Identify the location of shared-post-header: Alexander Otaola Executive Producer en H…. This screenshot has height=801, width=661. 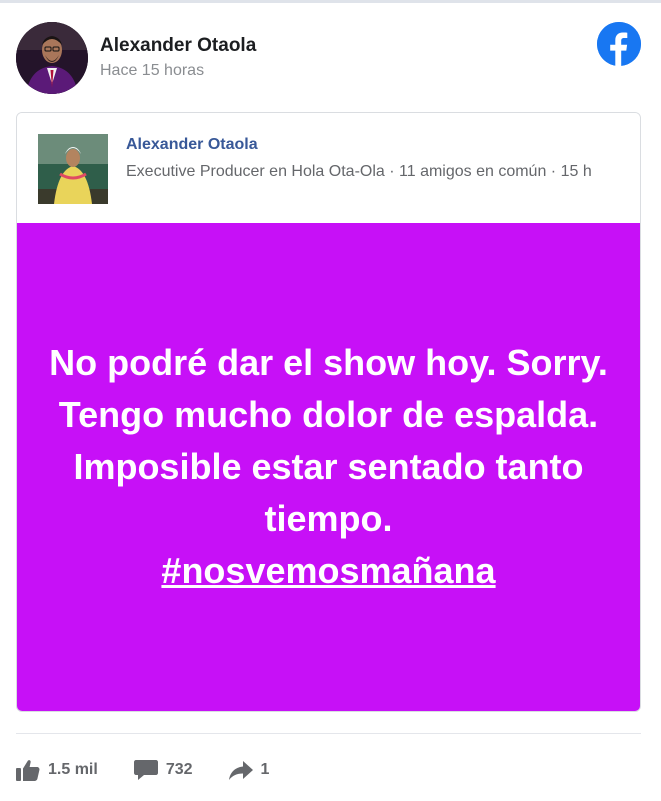
(328, 168).